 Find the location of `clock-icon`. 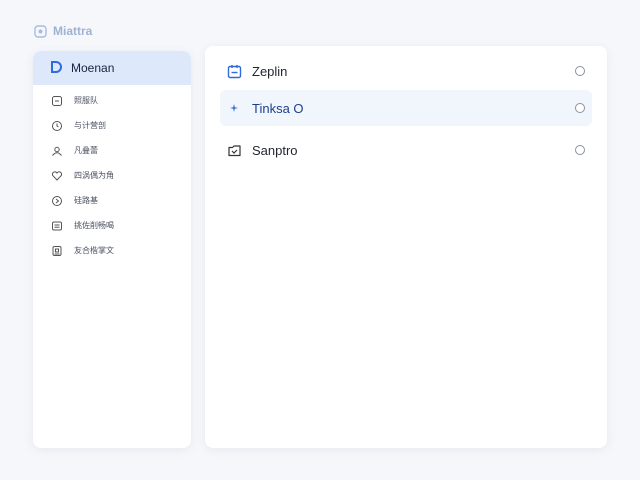

clock-icon is located at coordinates (57, 126).